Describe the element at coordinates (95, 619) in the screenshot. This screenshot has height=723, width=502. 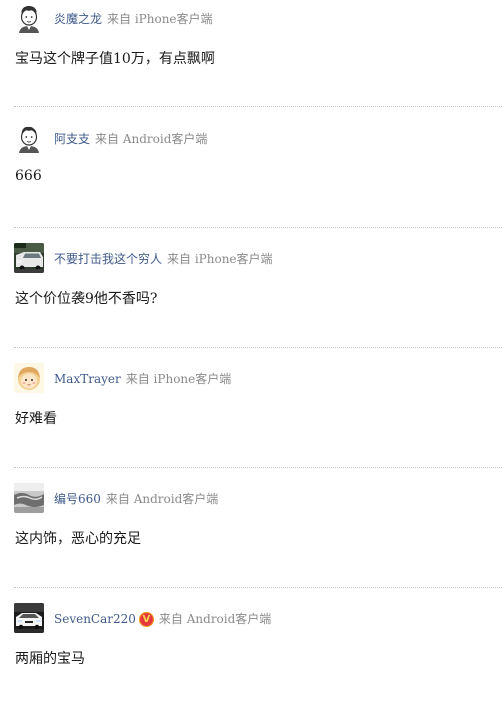
I see `username-link: SevenCar220` at that location.